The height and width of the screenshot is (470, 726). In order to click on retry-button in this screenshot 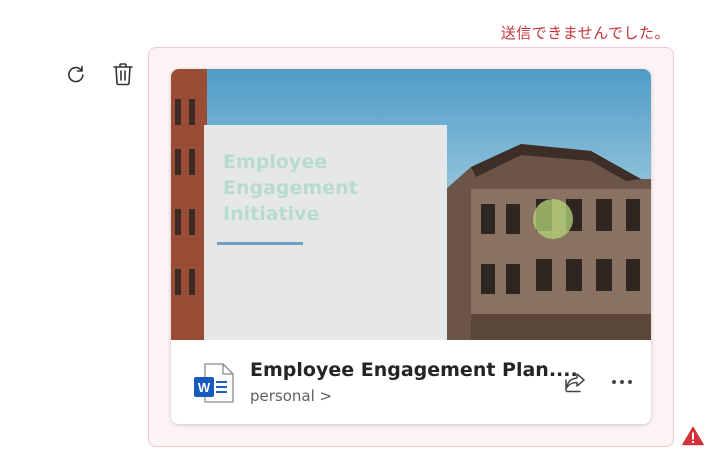, I will do `click(76, 74)`.